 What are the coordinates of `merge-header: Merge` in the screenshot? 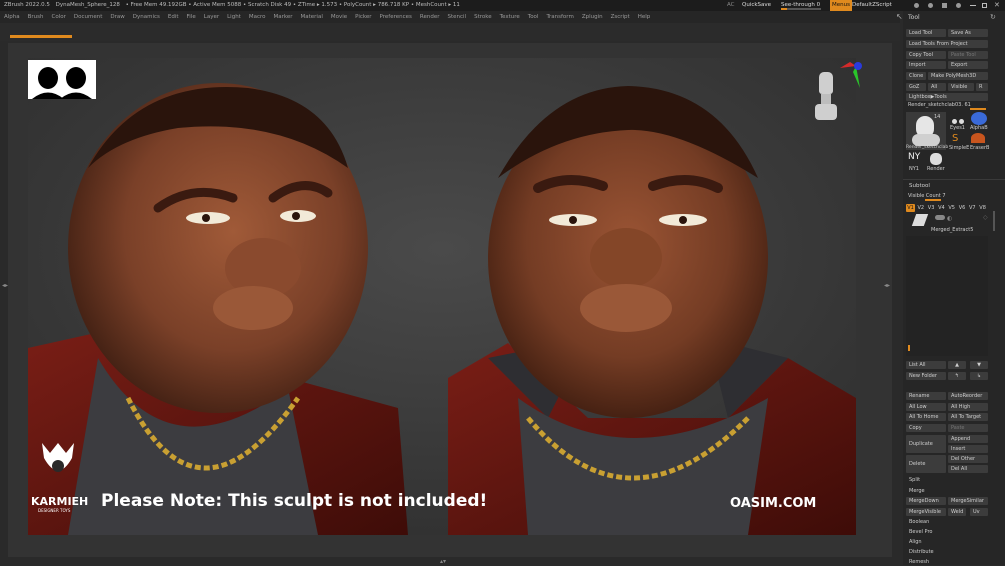 It's located at (947, 491).